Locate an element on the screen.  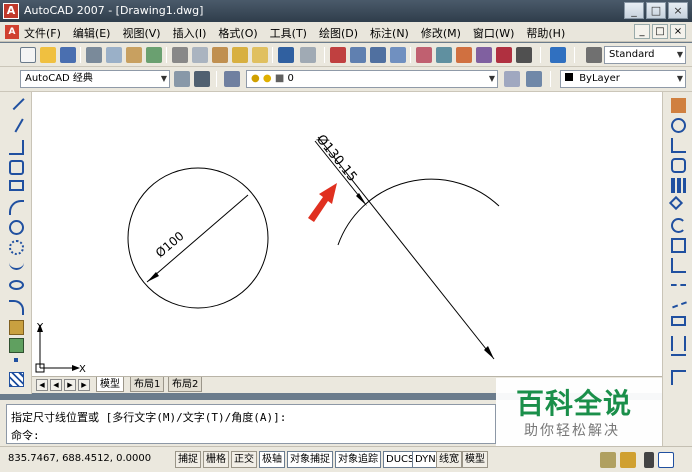
chamfer-icon is located at coordinates (678, 377).